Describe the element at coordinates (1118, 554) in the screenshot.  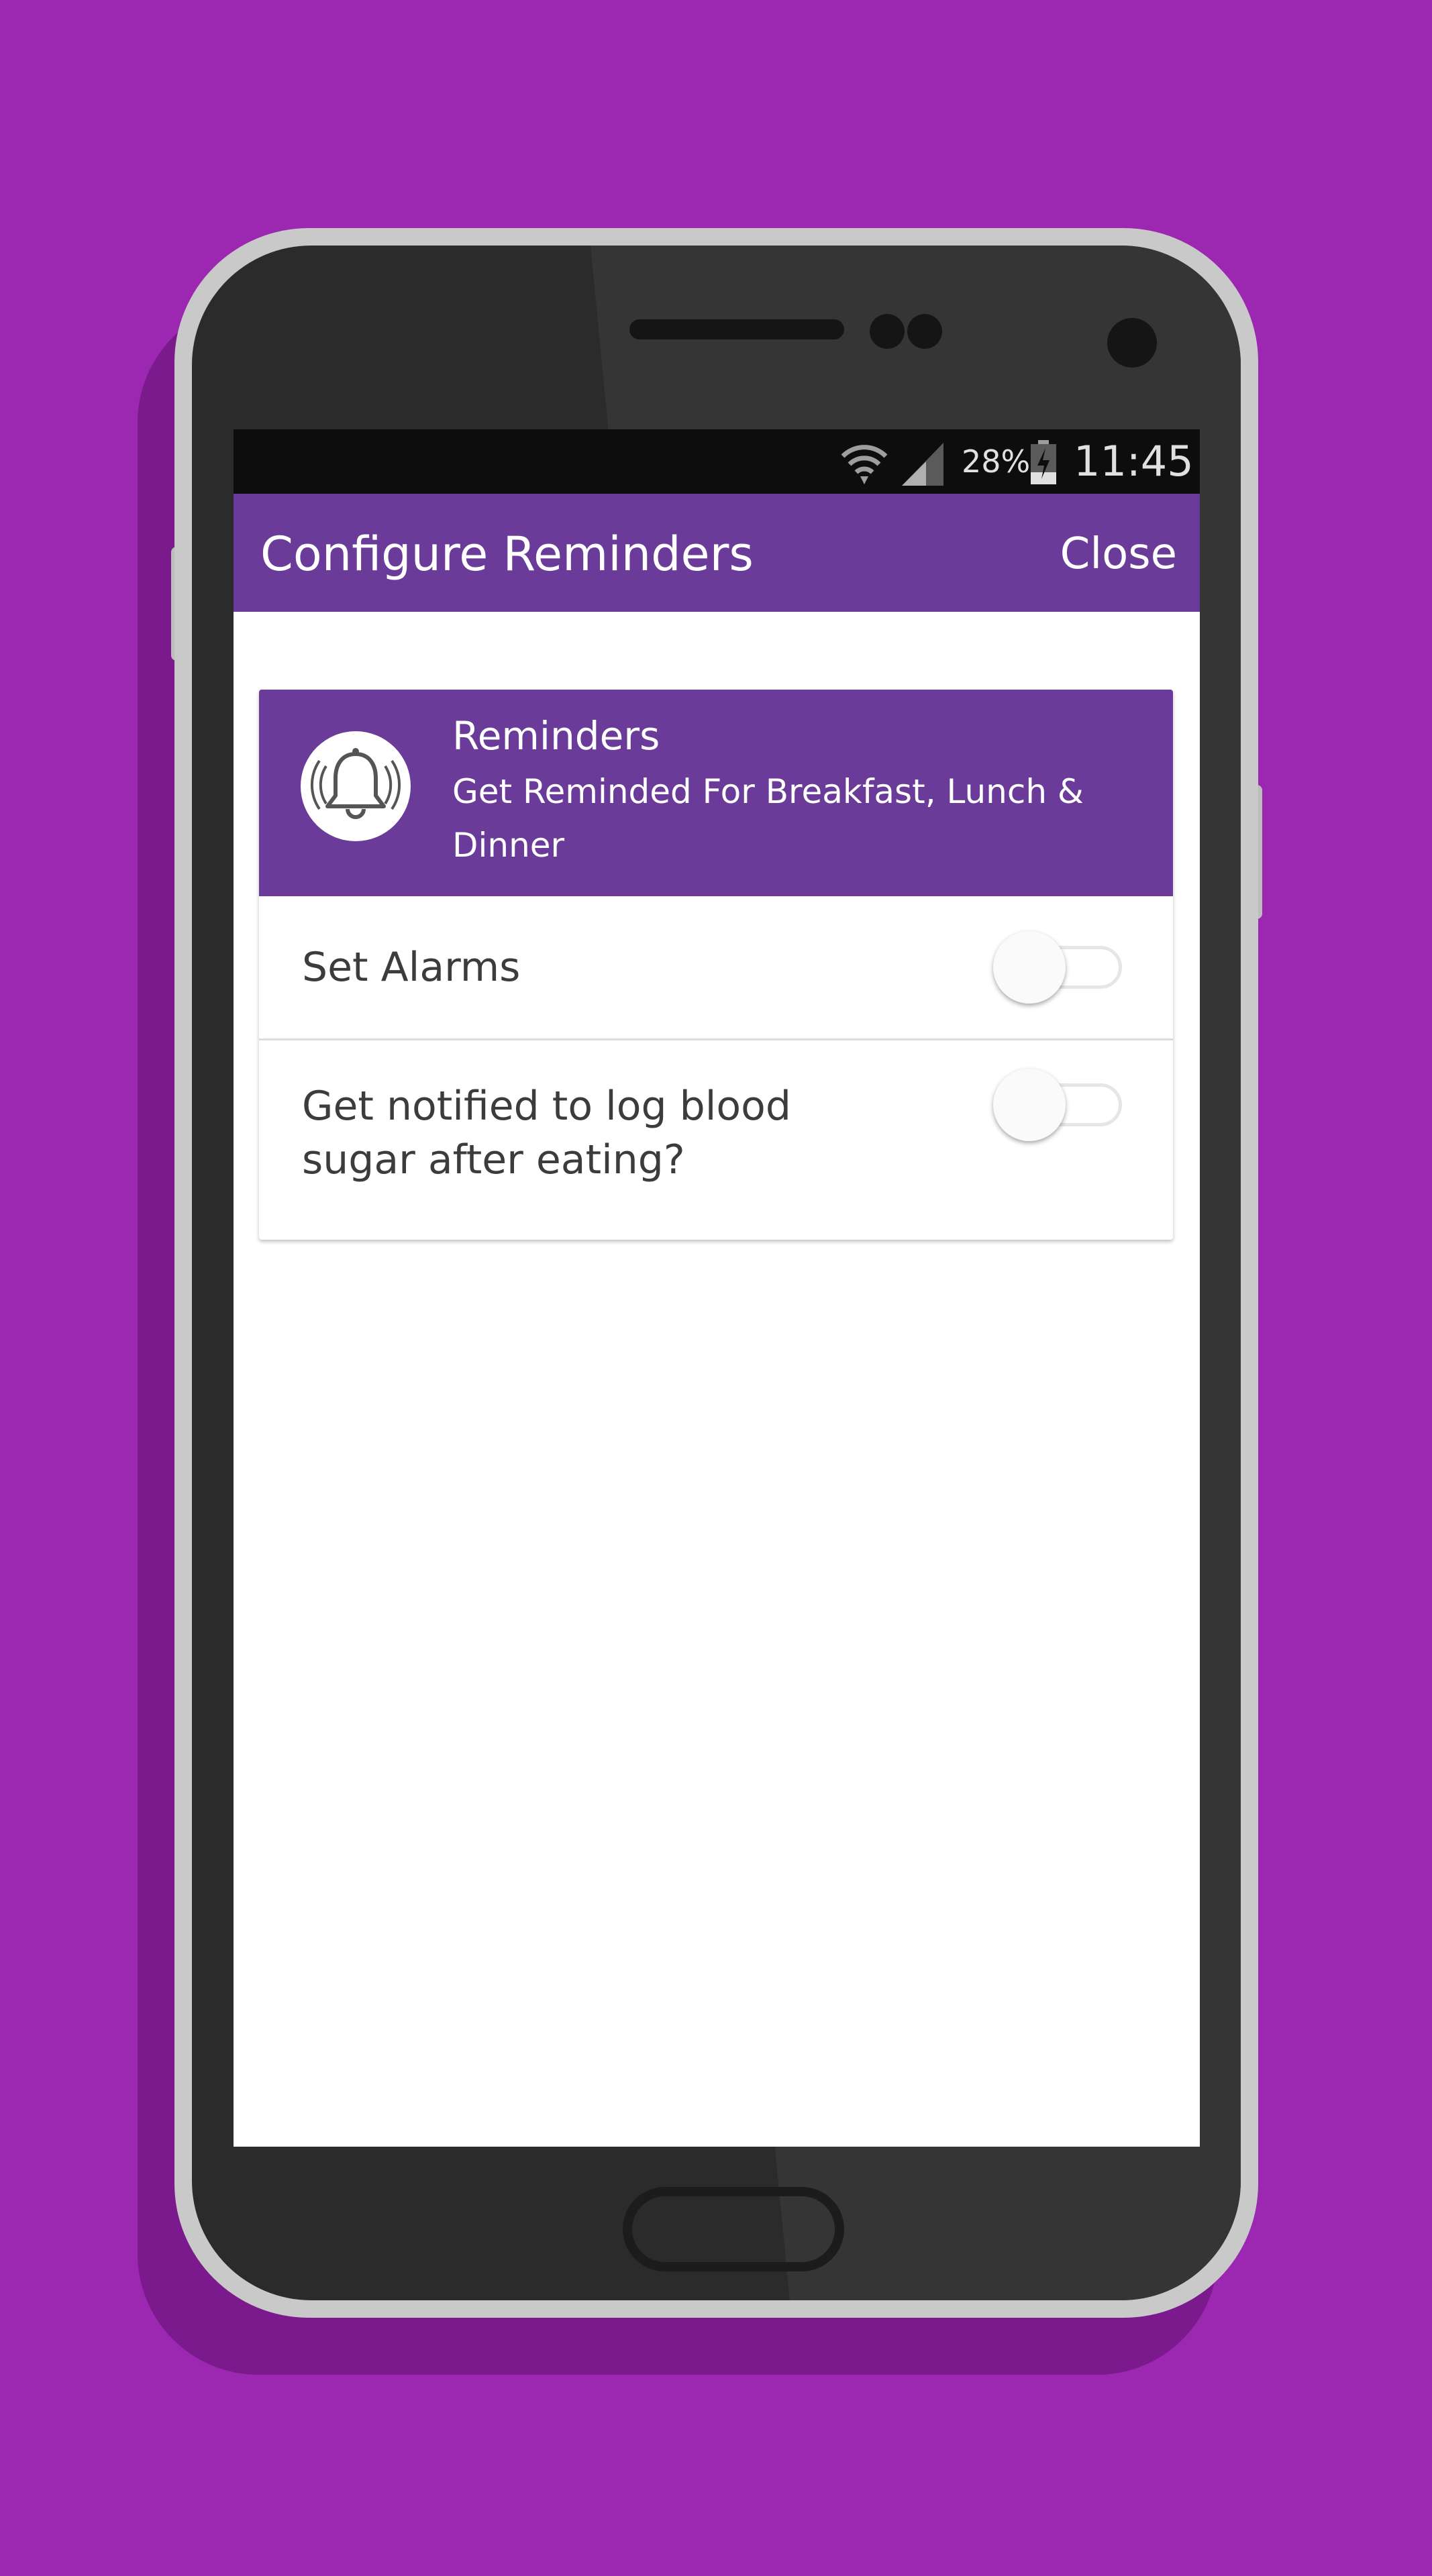
I see `close-button: Close` at that location.